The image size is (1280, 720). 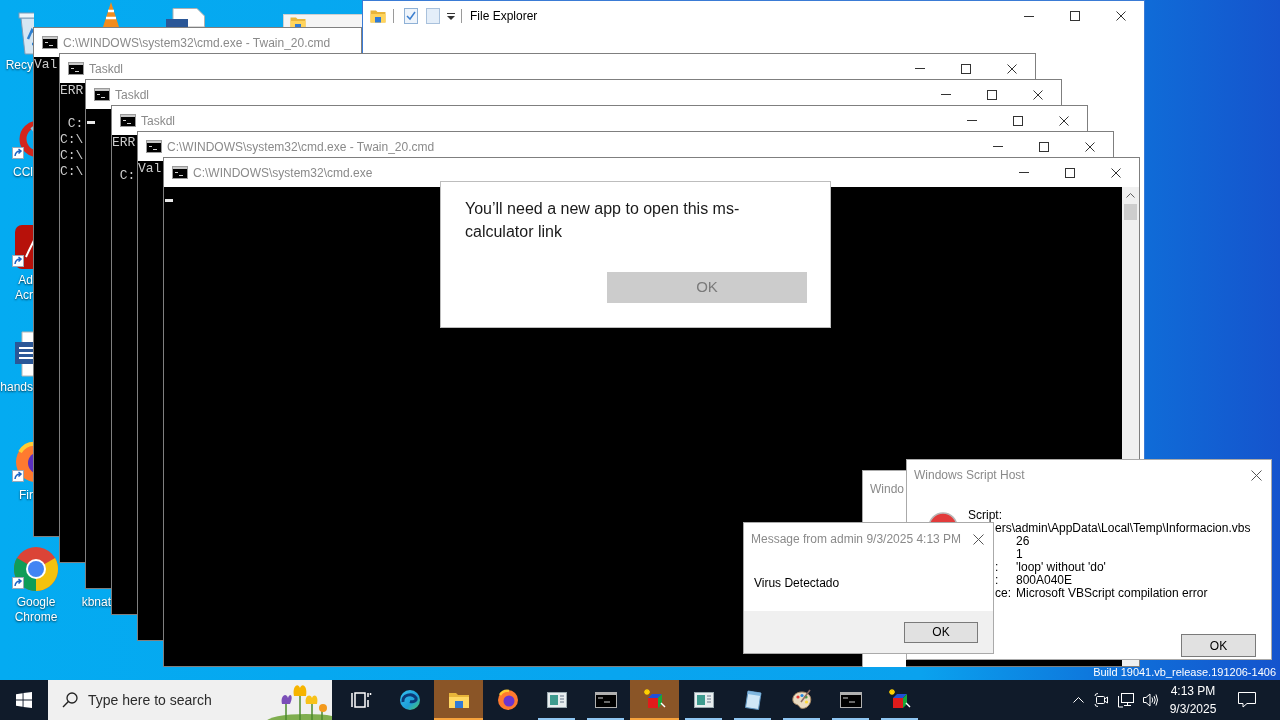 What do you see at coordinates (603, 220) in the screenshot?
I see `dialog-message: You’ll need a new app to open this ms-calculator link` at bounding box center [603, 220].